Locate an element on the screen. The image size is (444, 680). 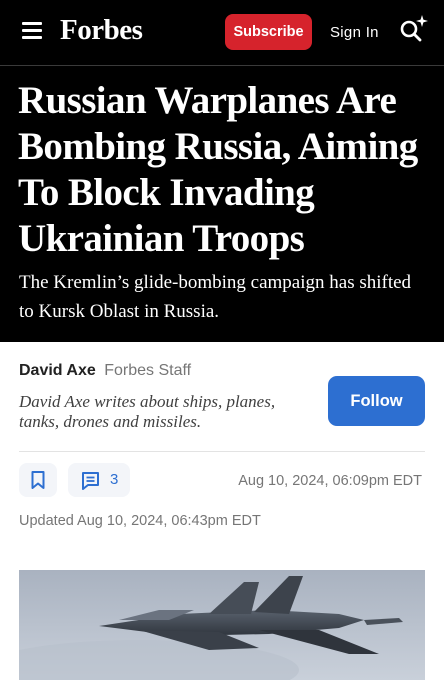
article-photo-warplane is located at coordinates (222, 625).